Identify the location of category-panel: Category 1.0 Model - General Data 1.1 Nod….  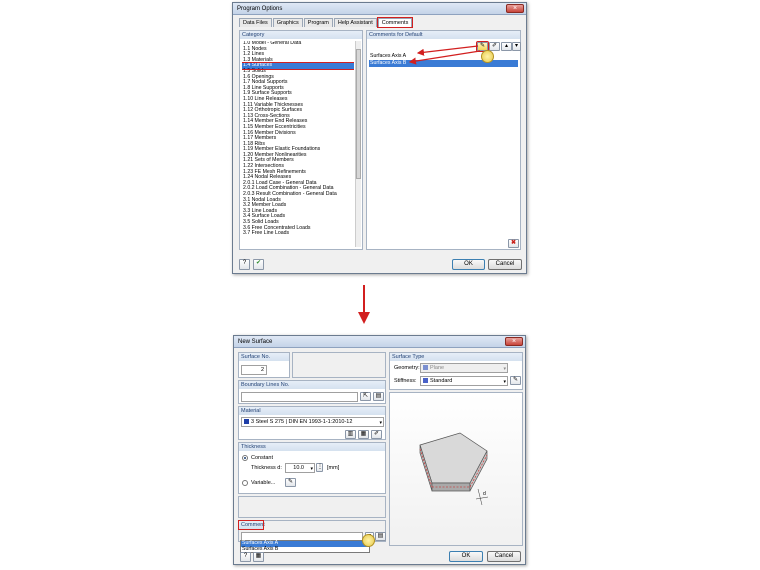
(301, 140).